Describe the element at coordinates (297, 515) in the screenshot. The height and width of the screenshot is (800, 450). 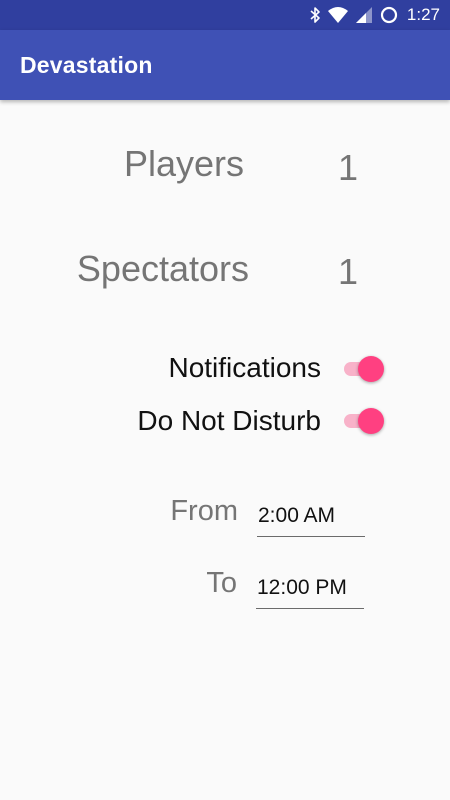
I see `from-time-value: 2:00 AM` at that location.